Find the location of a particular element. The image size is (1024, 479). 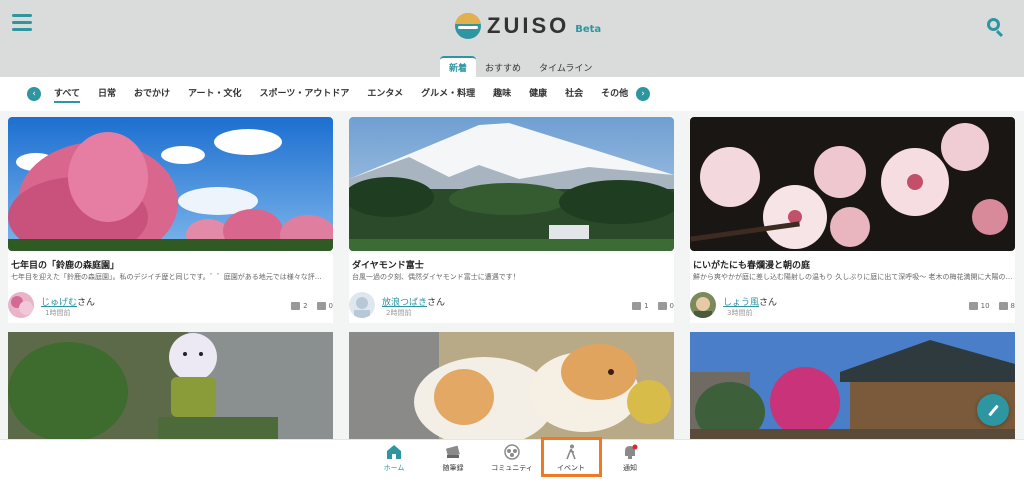

nav-notifications: 通知 is located at coordinates (630, 458).